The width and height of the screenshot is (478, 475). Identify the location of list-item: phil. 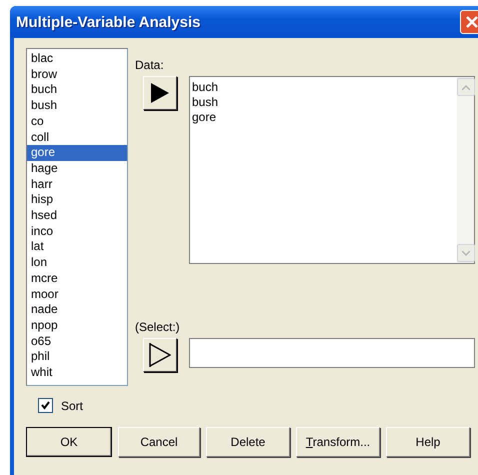
(77, 357).